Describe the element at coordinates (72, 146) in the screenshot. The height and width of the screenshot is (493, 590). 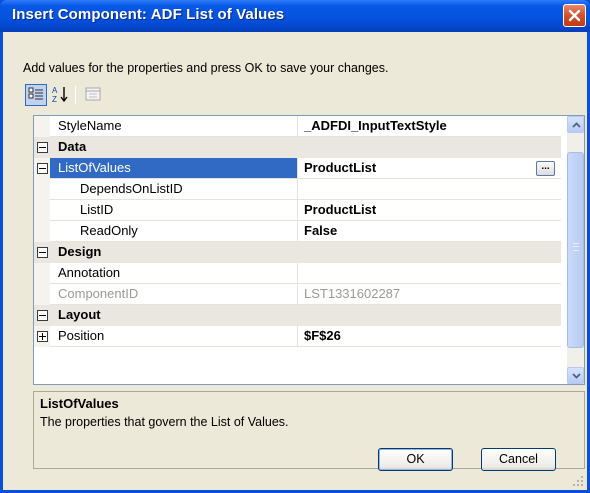
I see `category-name: Data` at that location.